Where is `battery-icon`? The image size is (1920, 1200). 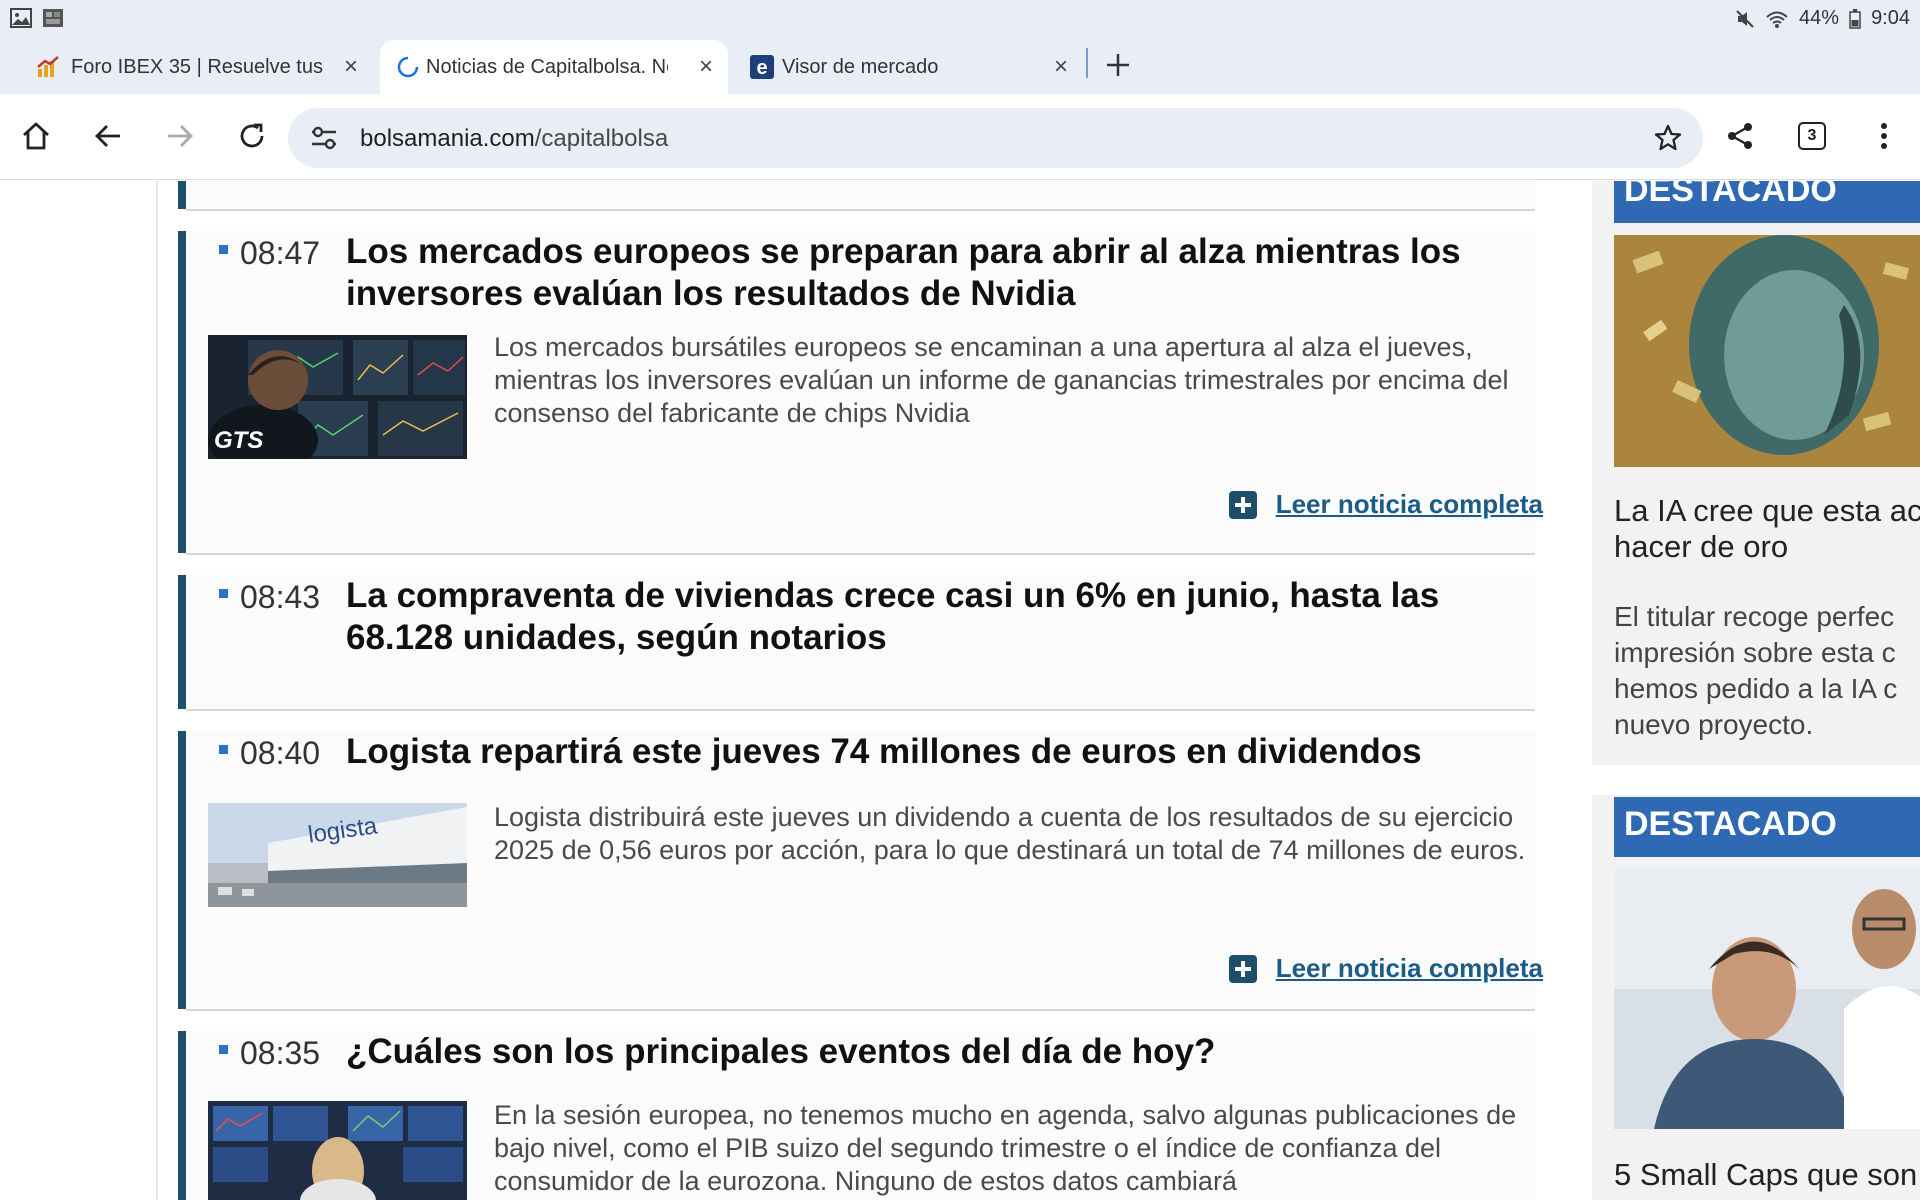
battery-icon is located at coordinates (1855, 18).